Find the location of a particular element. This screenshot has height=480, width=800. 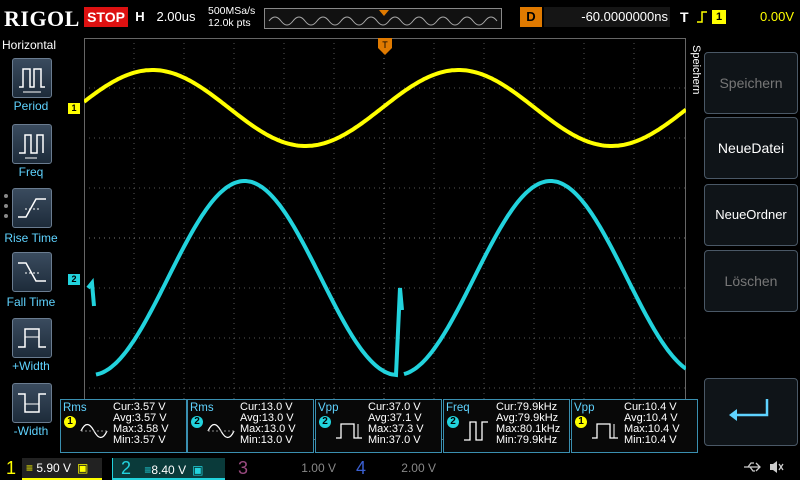

usb-icon is located at coordinates (752, 467).